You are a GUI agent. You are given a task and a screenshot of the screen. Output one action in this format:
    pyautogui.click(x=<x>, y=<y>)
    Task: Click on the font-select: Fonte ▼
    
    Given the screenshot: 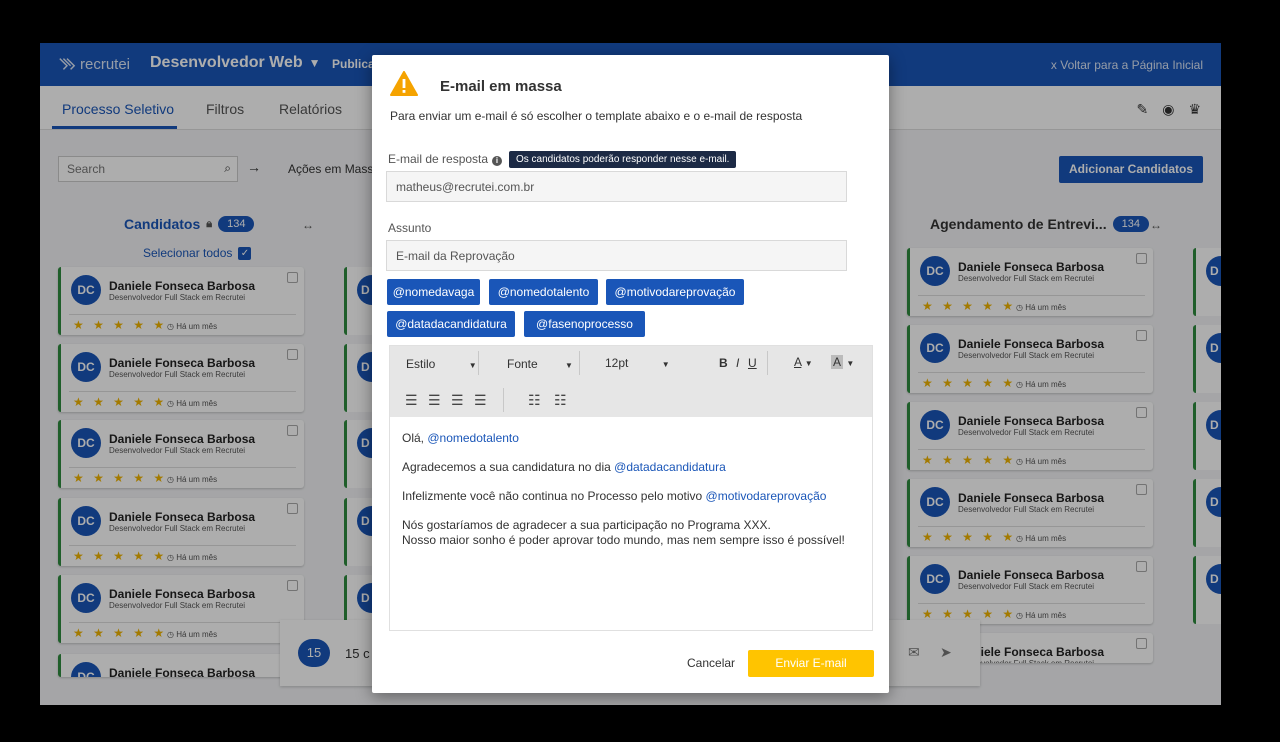 What is the action you would take?
    pyautogui.click(x=540, y=364)
    